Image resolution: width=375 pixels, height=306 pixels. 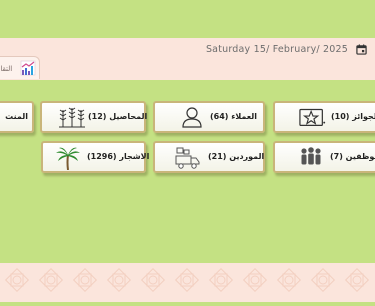 I want to click on crops-button: المحاصيل (12), so click(x=94, y=117).